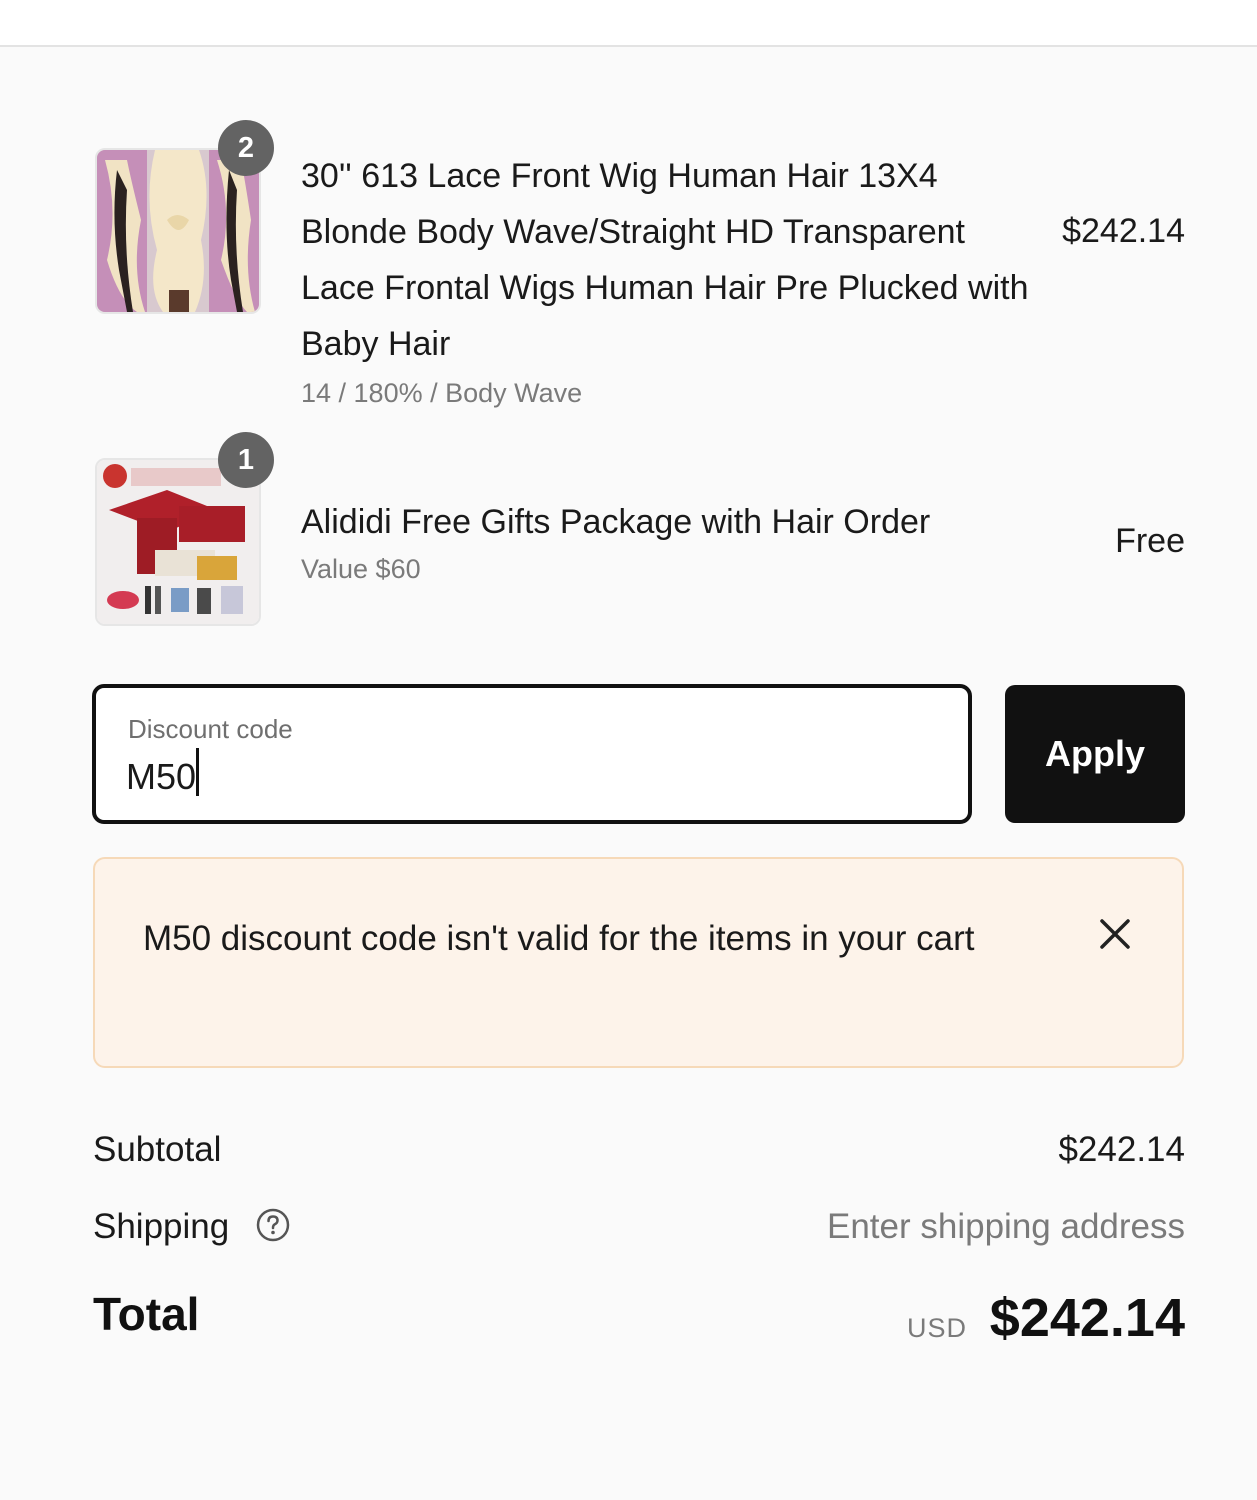 This screenshot has width=1257, height=1500. What do you see at coordinates (197, 772) in the screenshot?
I see `text-caret` at bounding box center [197, 772].